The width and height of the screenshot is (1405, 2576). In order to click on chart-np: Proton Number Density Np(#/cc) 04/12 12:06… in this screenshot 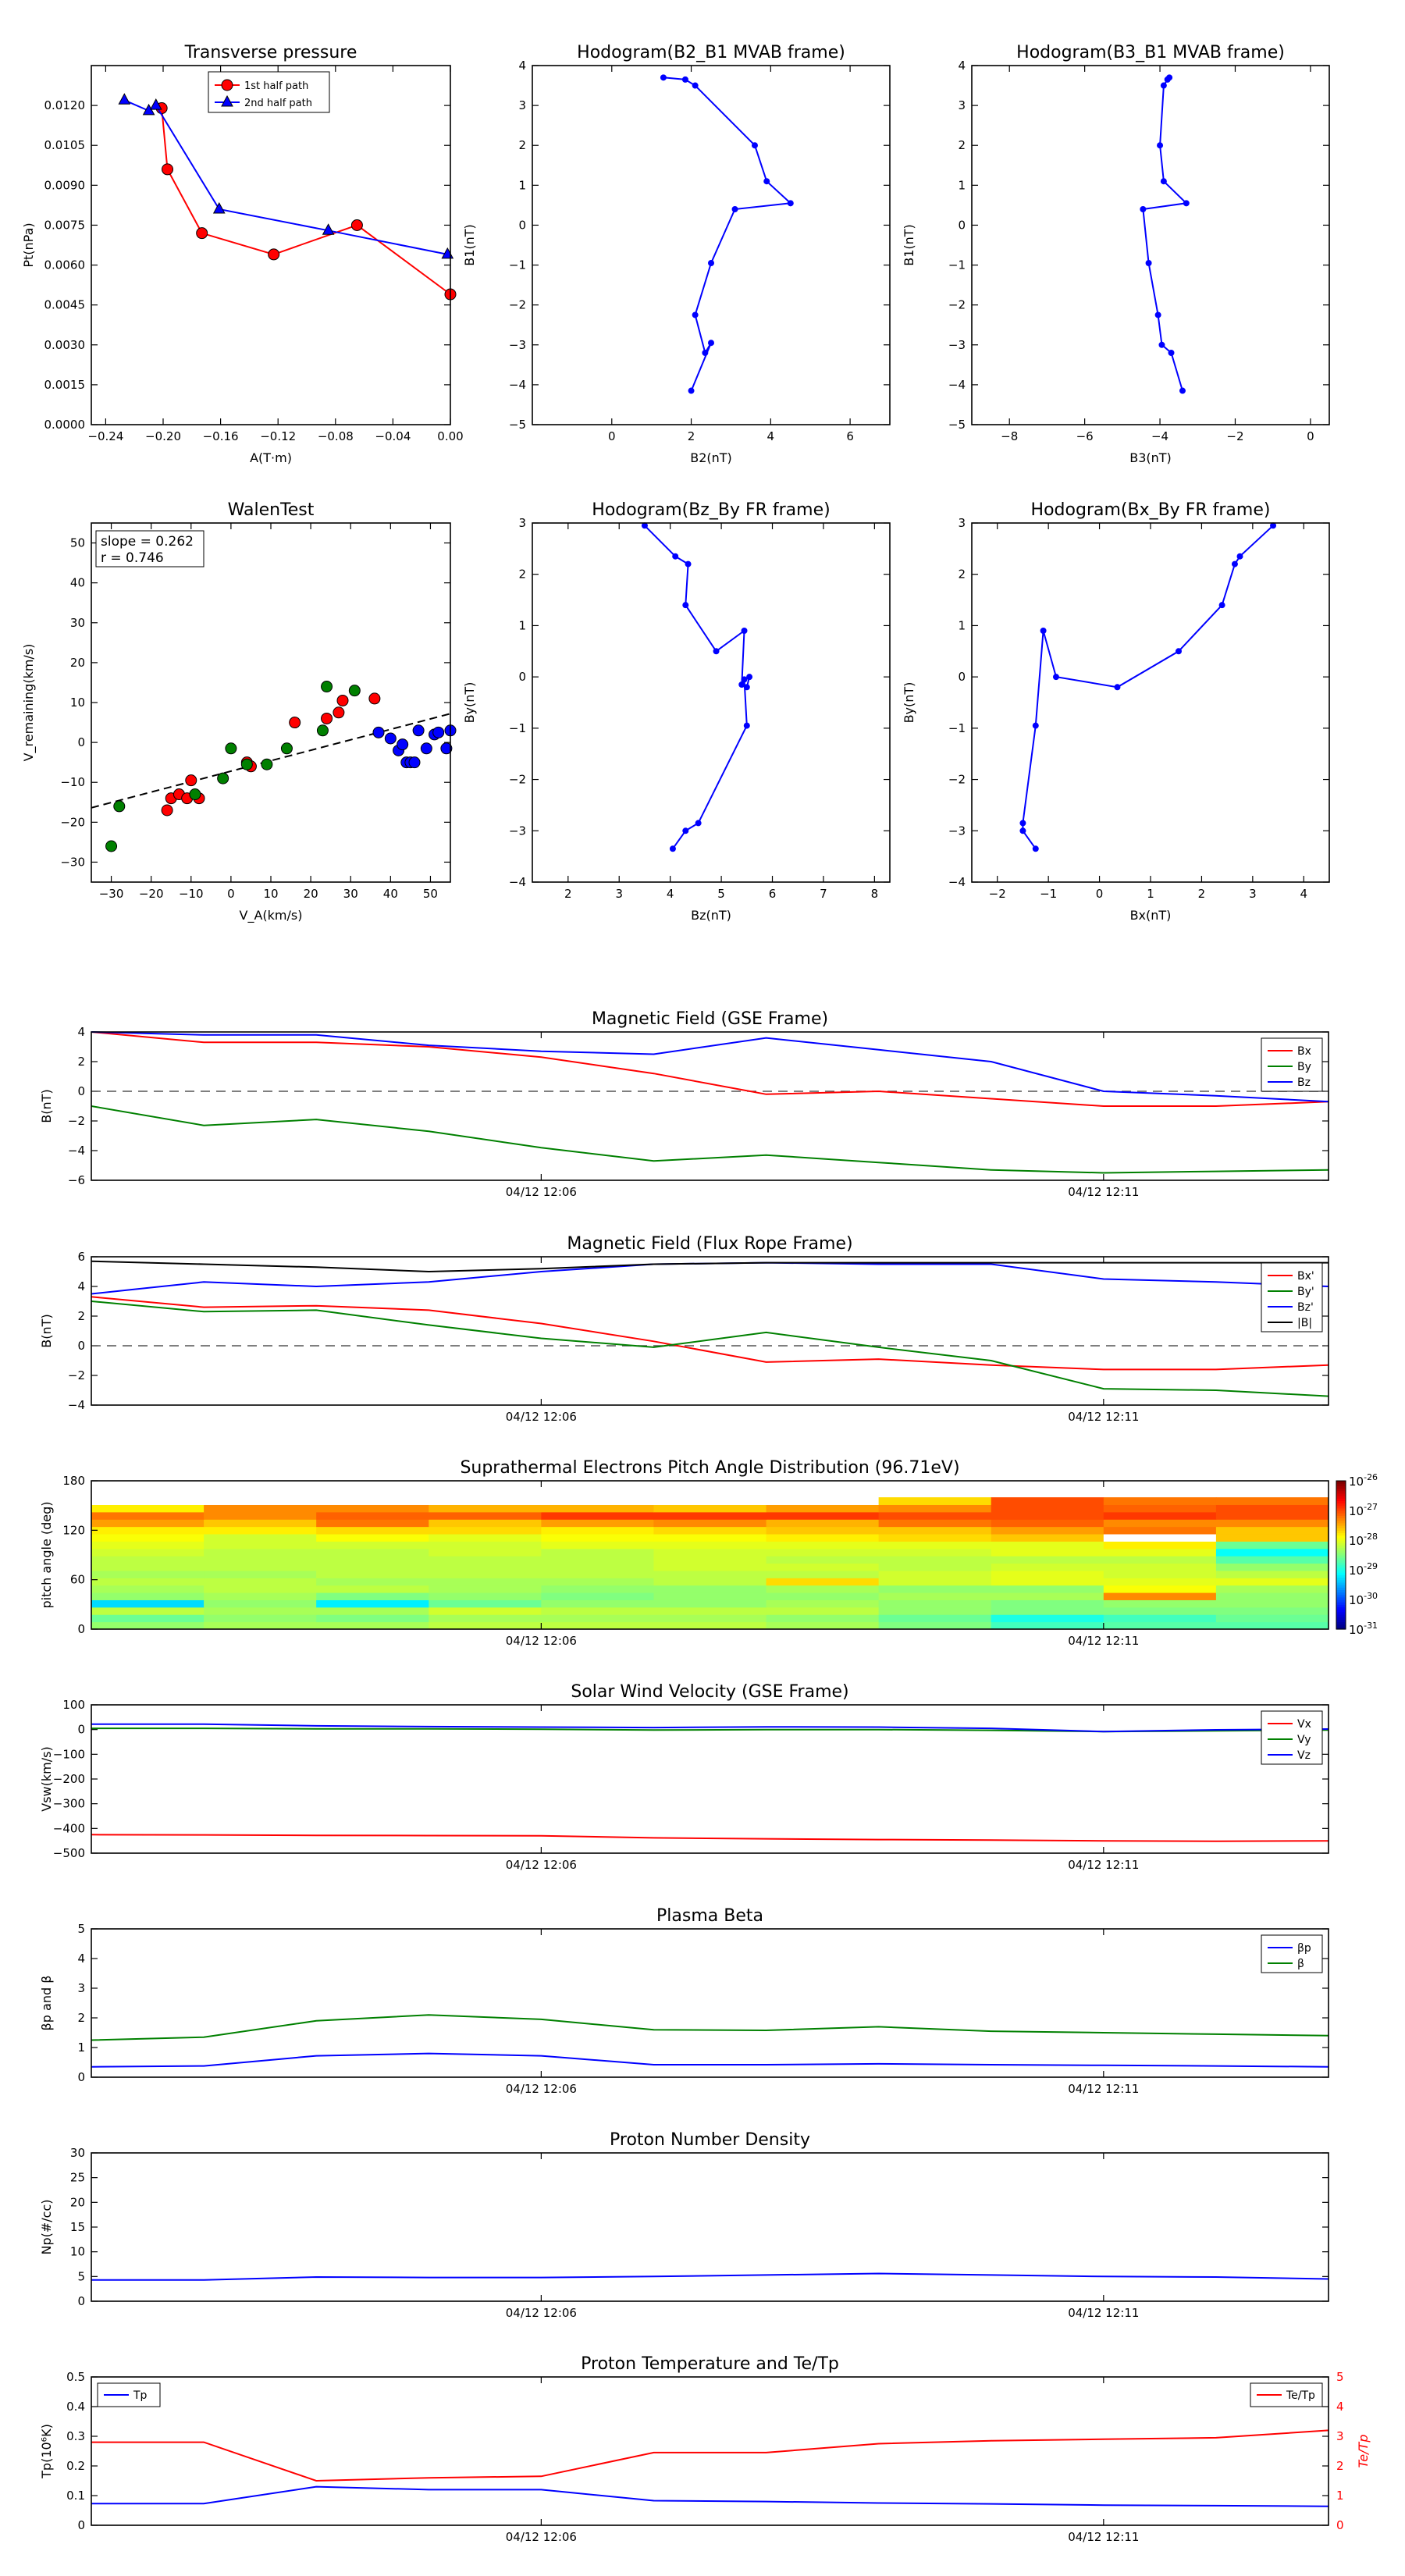, I will do `click(684, 2225)`.